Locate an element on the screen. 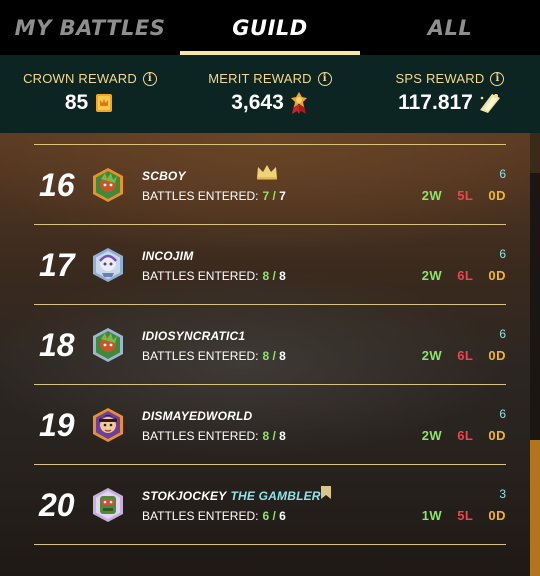  crown-token-icon is located at coordinates (104, 103).